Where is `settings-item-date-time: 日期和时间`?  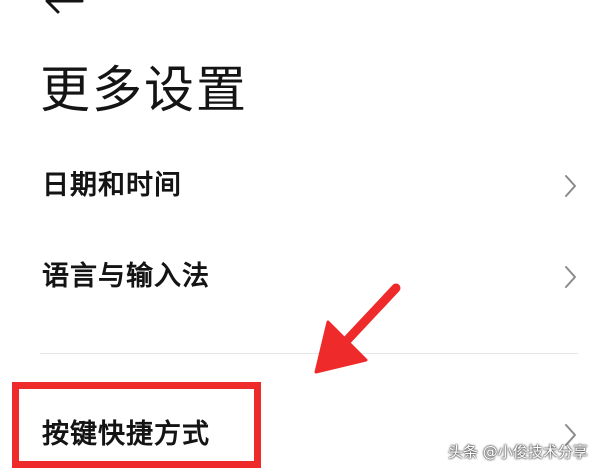
settings-item-date-time: 日期和时间 is located at coordinates (300, 186).